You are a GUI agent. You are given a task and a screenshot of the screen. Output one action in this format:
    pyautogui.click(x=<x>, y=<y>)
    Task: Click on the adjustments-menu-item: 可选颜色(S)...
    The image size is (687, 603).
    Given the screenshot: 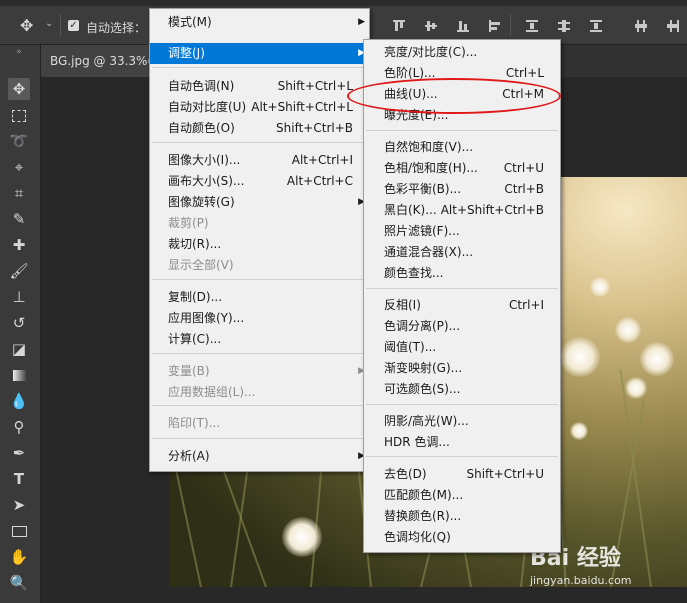 What is the action you would take?
    pyautogui.click(x=462, y=389)
    